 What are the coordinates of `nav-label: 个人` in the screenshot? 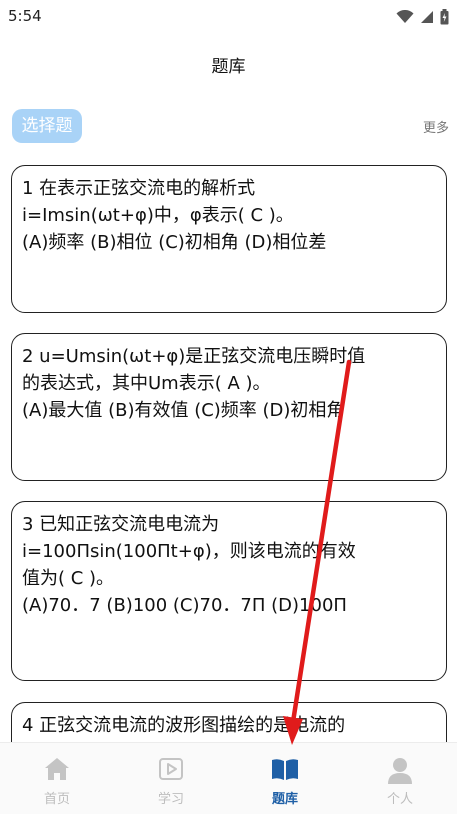 It's located at (399, 799).